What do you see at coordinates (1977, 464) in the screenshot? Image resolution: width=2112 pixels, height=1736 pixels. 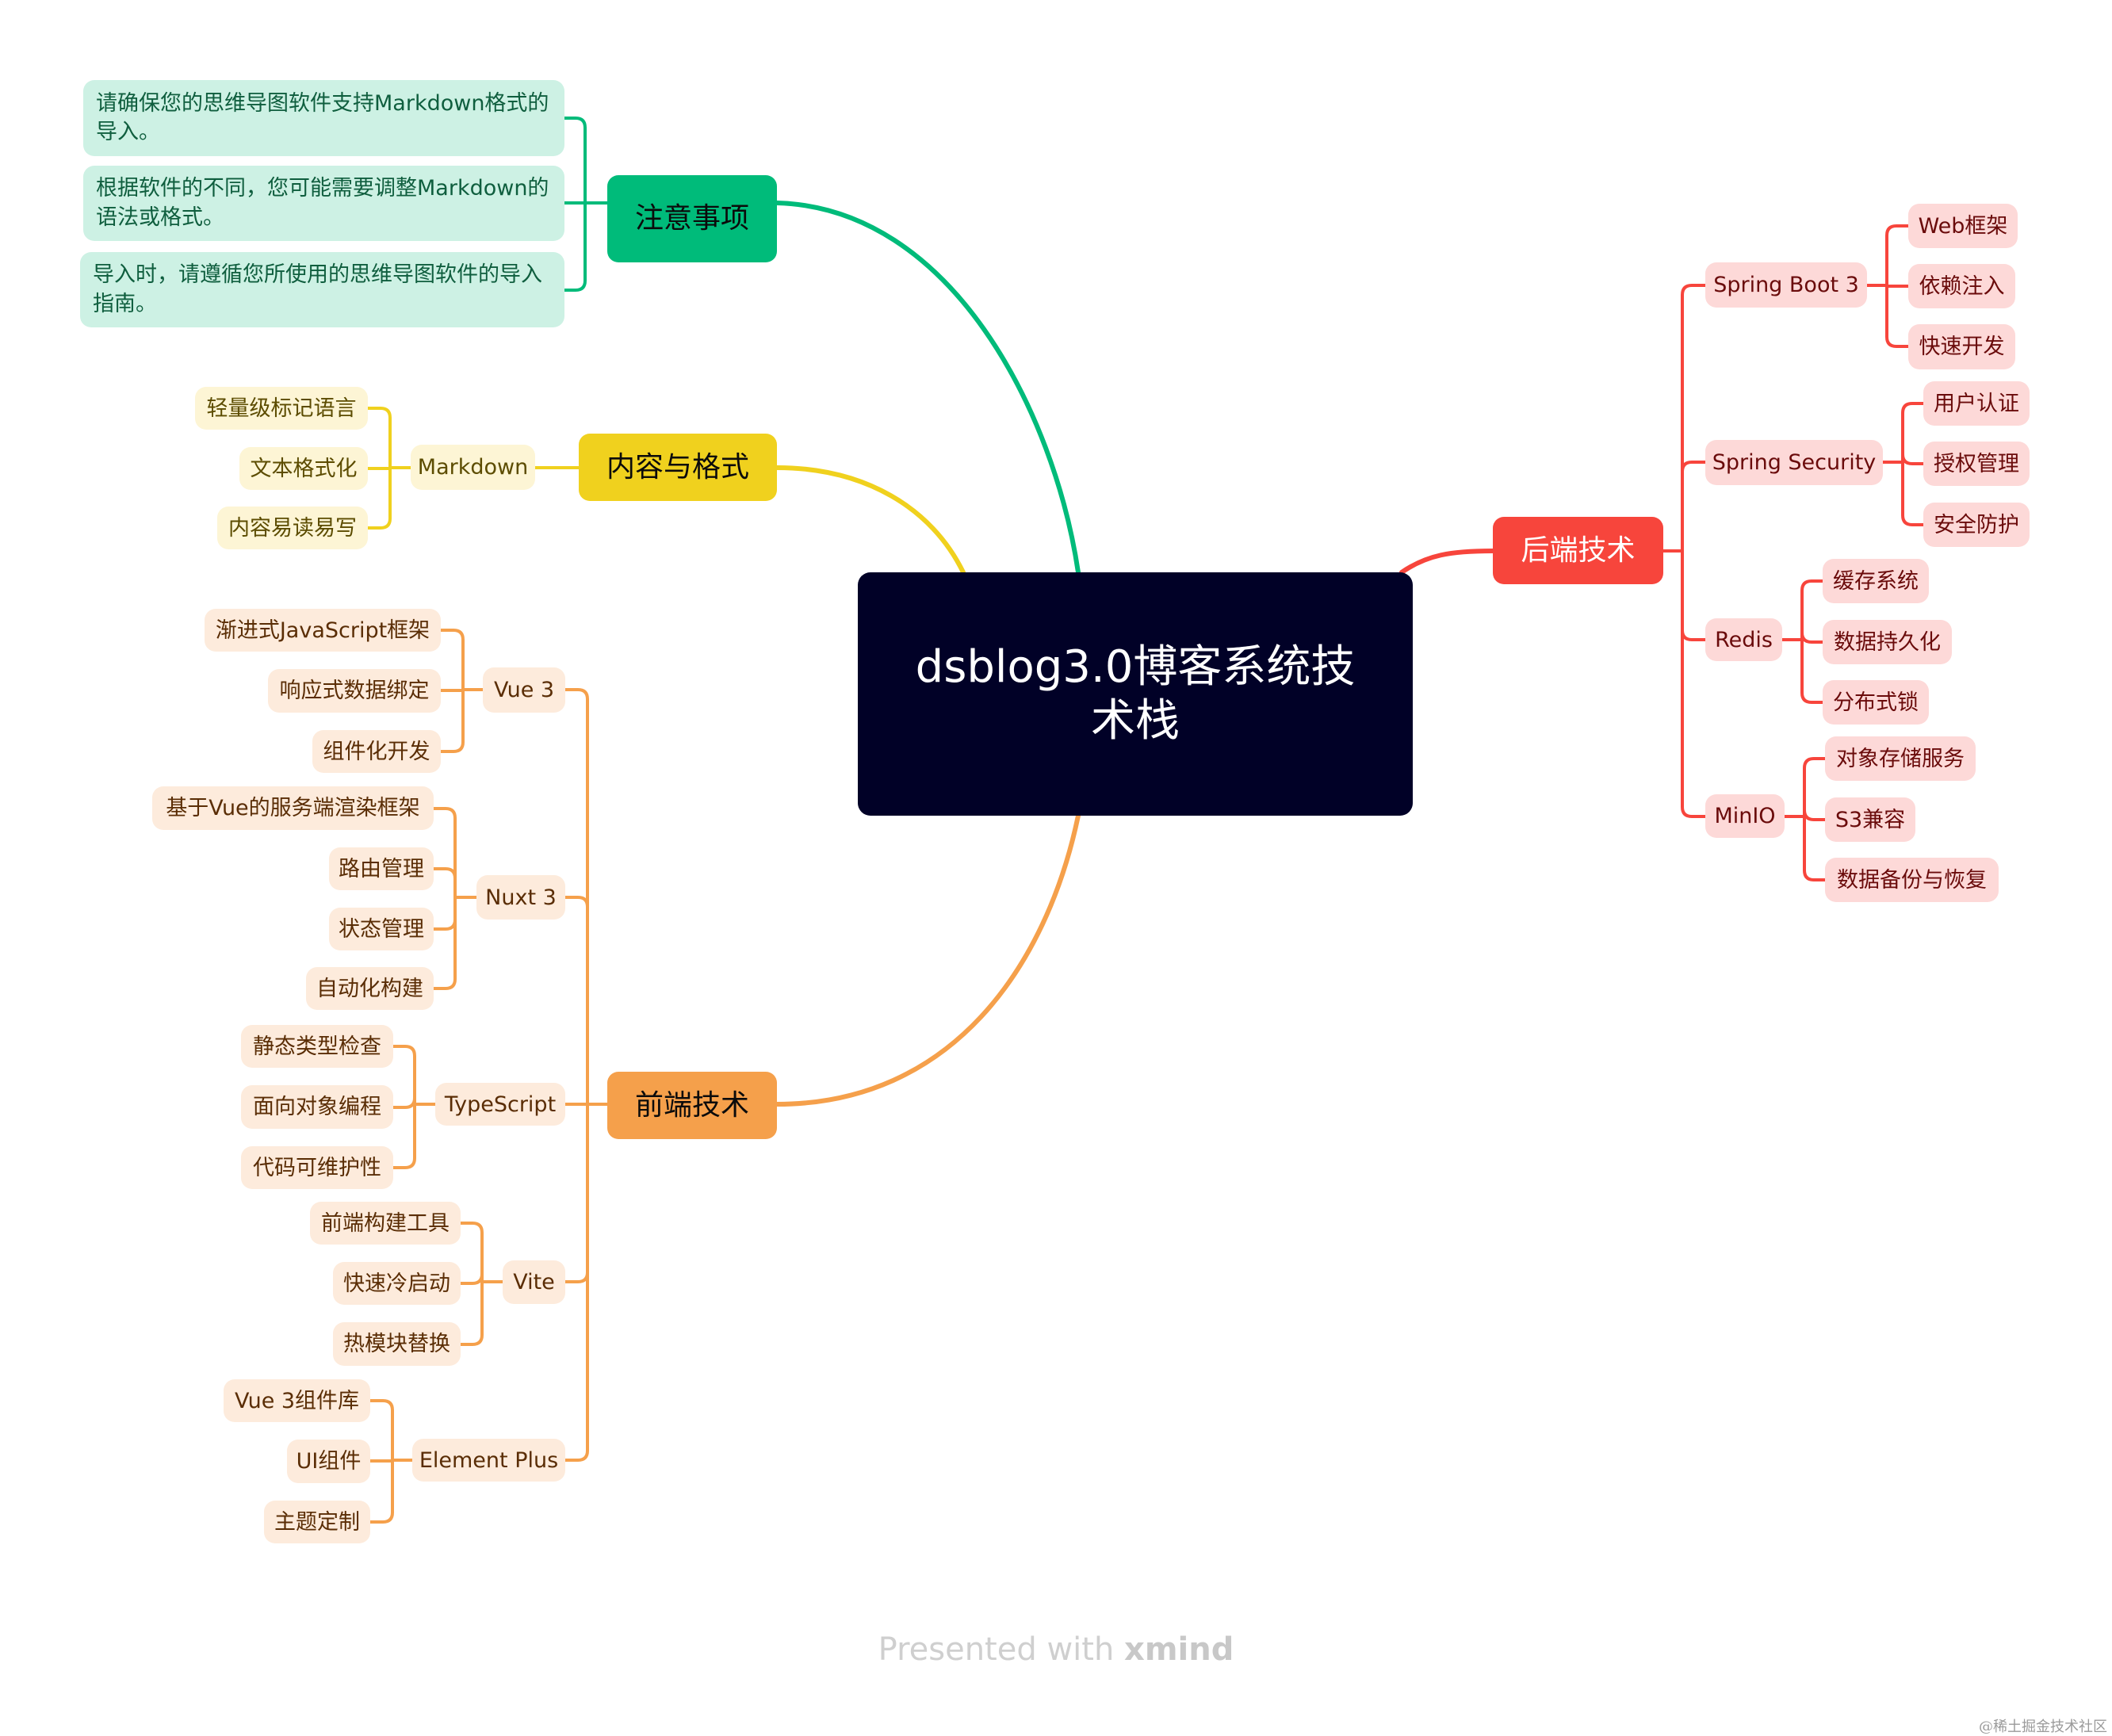 I see `leaf-item: 授权管理` at bounding box center [1977, 464].